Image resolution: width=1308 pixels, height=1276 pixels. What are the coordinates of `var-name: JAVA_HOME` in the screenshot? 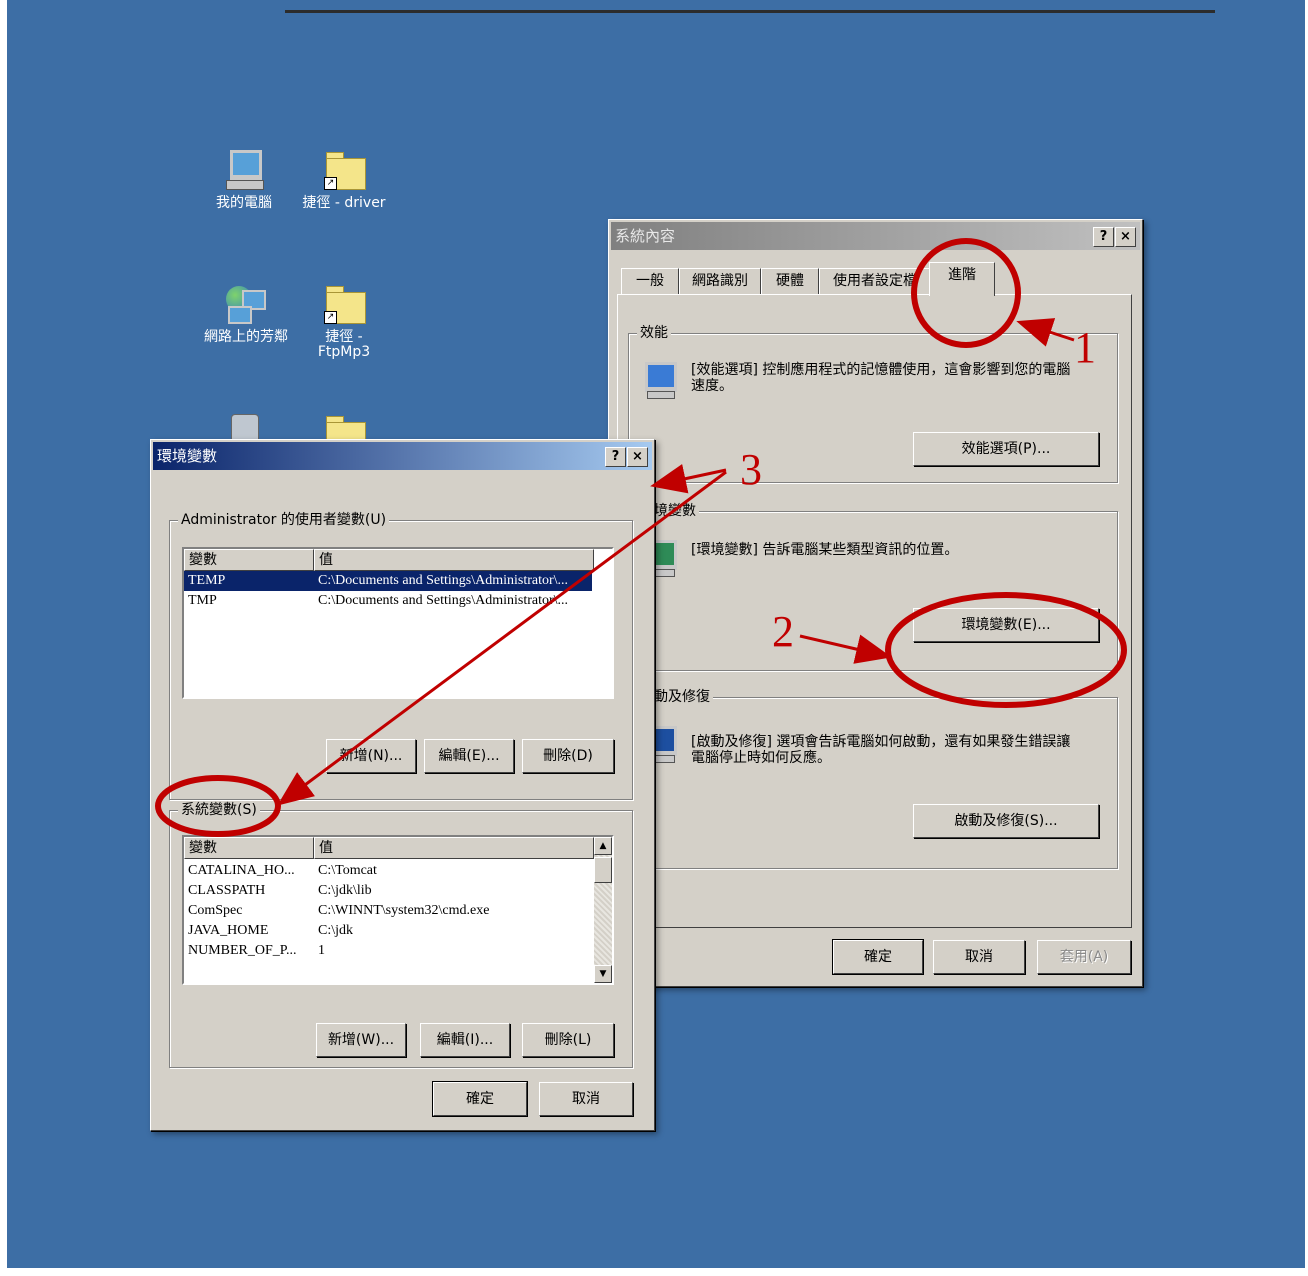 It's located at (228, 930).